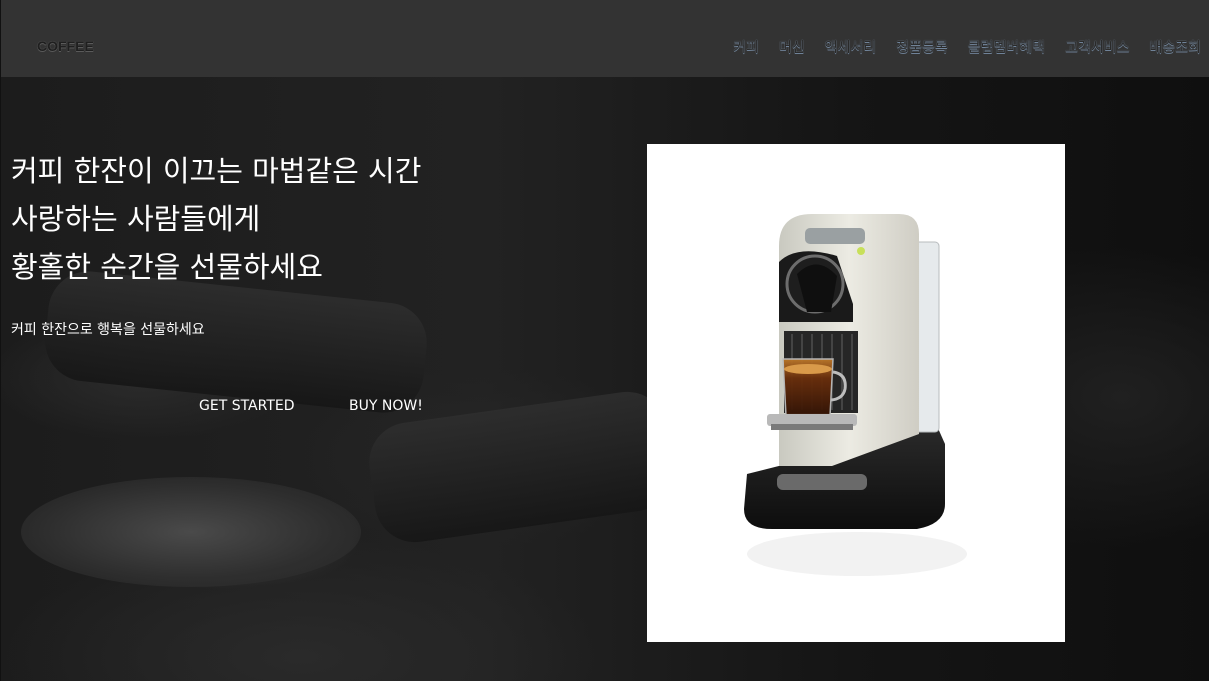 The image size is (1209, 681). Describe the element at coordinates (108, 330) in the screenshot. I see `hero-subline: 커피 한잔으로 행복을 선물하세요` at that location.